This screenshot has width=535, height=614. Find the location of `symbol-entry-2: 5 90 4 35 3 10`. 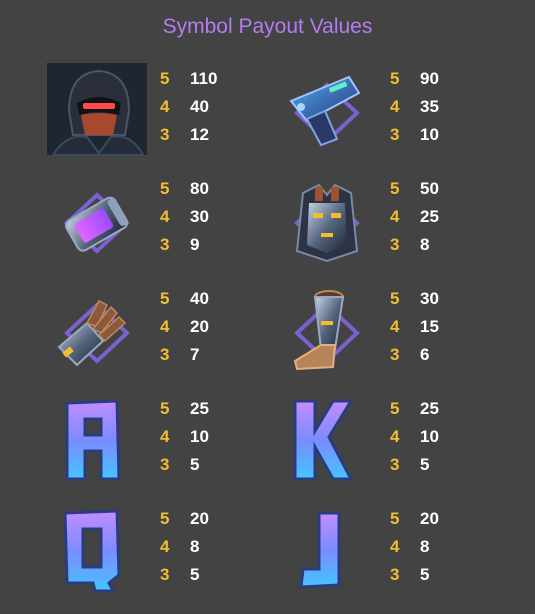

symbol-entry-2: 5 90 4 35 3 10 is located at coordinates (406, 113).